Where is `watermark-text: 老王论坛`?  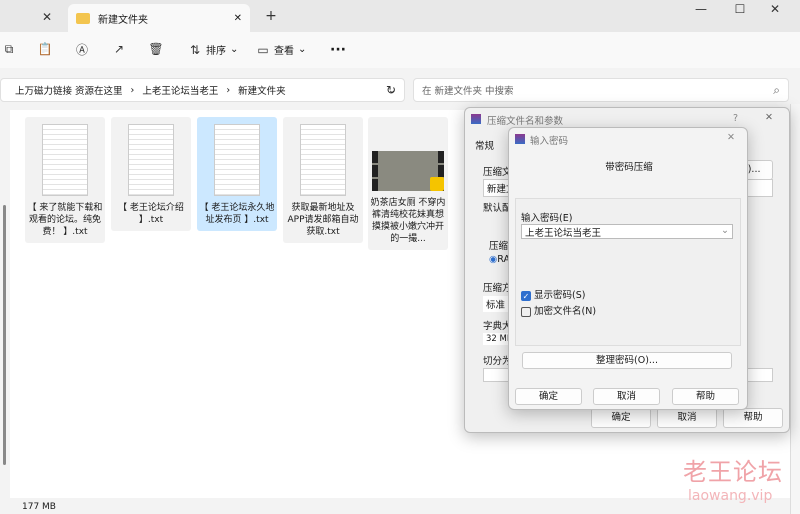 watermark-text: 老王论坛 is located at coordinates (733, 472).